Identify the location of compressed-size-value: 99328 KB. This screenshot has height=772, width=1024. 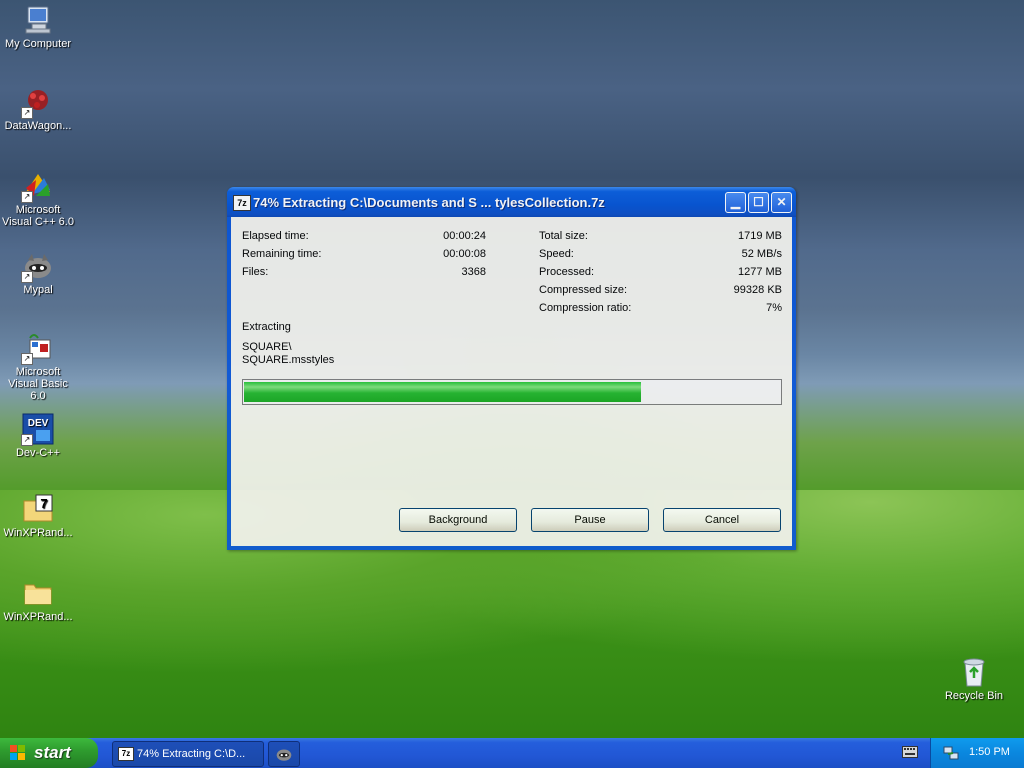
(757, 290).